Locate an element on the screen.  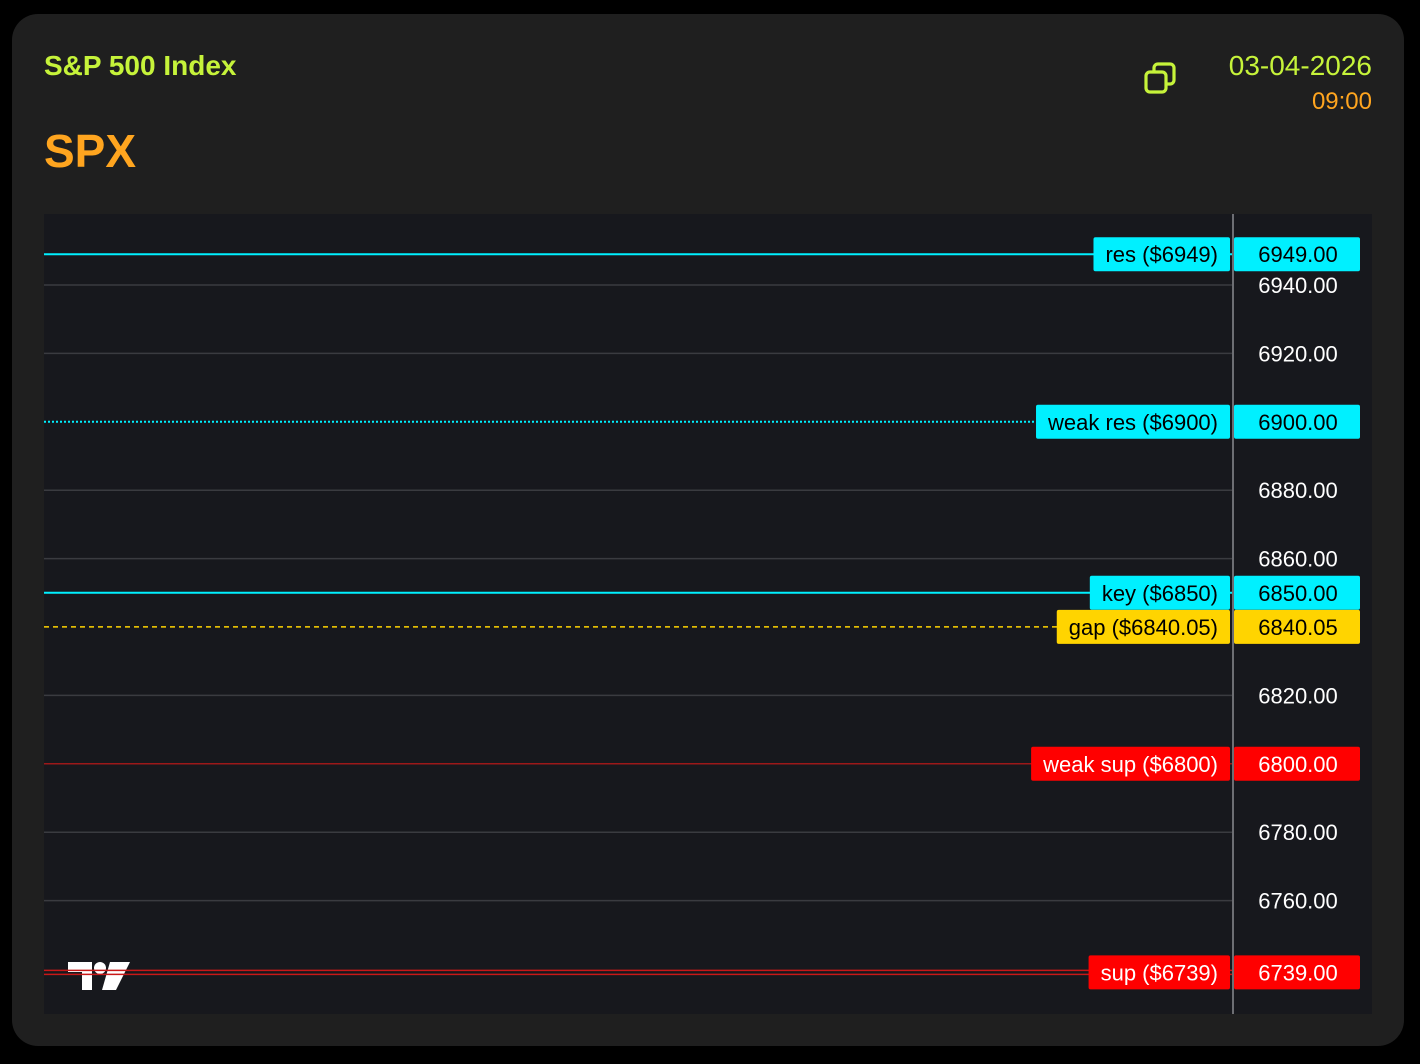
level-label: gap ($6840.05) is located at coordinates (1143, 627).